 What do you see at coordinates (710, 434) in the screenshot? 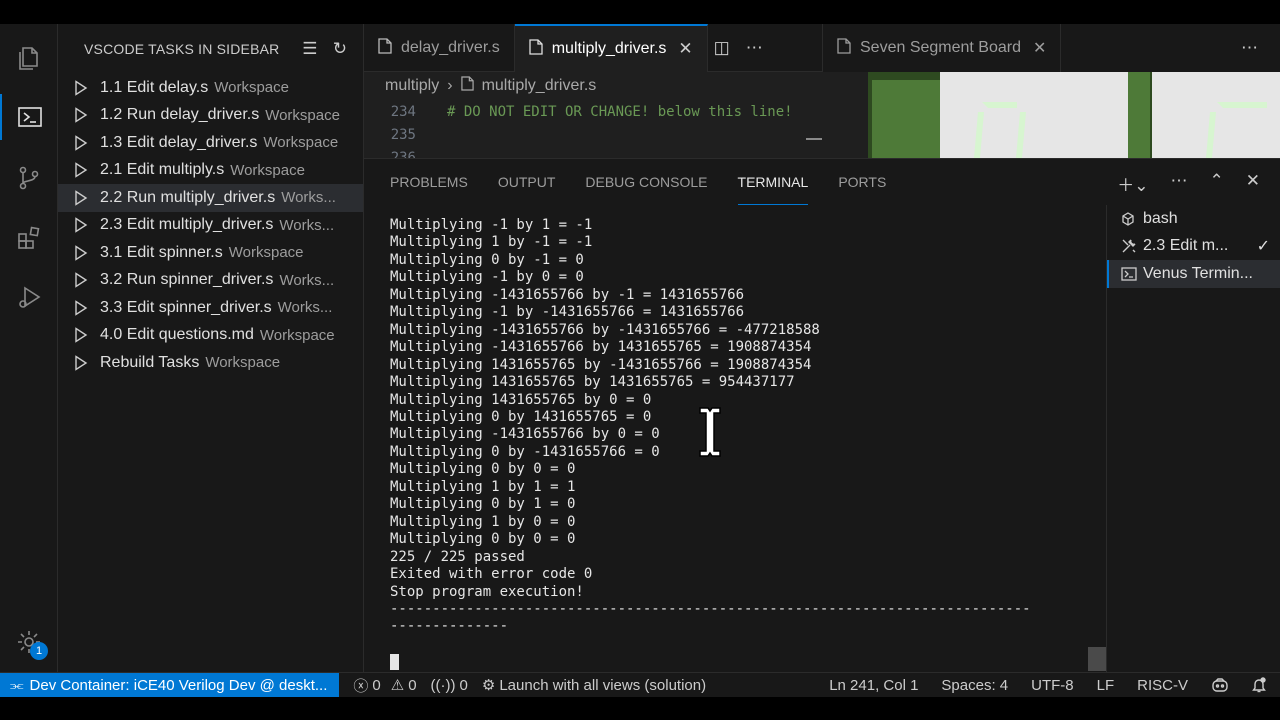
I see `text-cursor-icon` at bounding box center [710, 434].